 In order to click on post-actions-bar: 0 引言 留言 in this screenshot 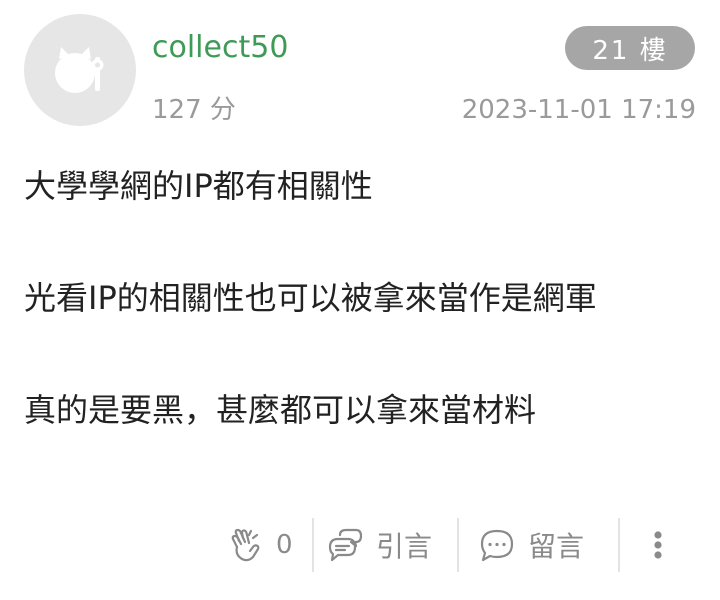, I will do `click(360, 545)`.